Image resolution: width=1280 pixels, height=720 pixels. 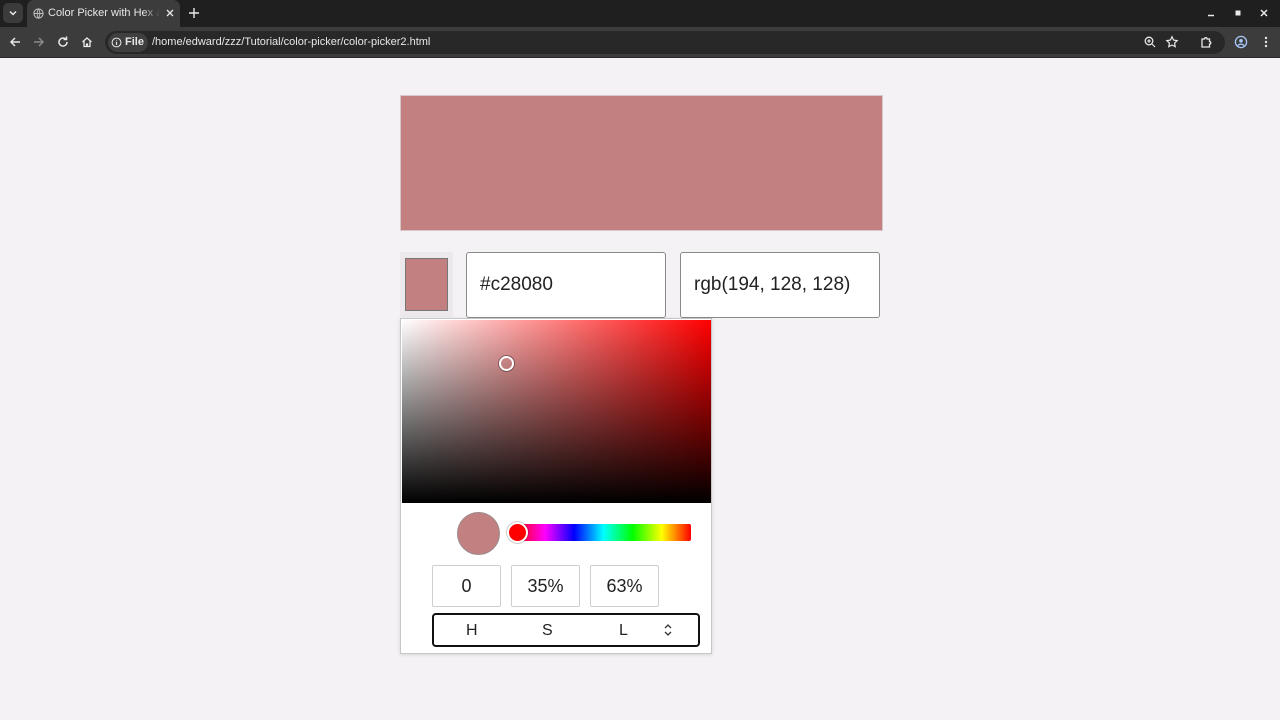 I want to click on chevron-down-icon, so click(x=13, y=13).